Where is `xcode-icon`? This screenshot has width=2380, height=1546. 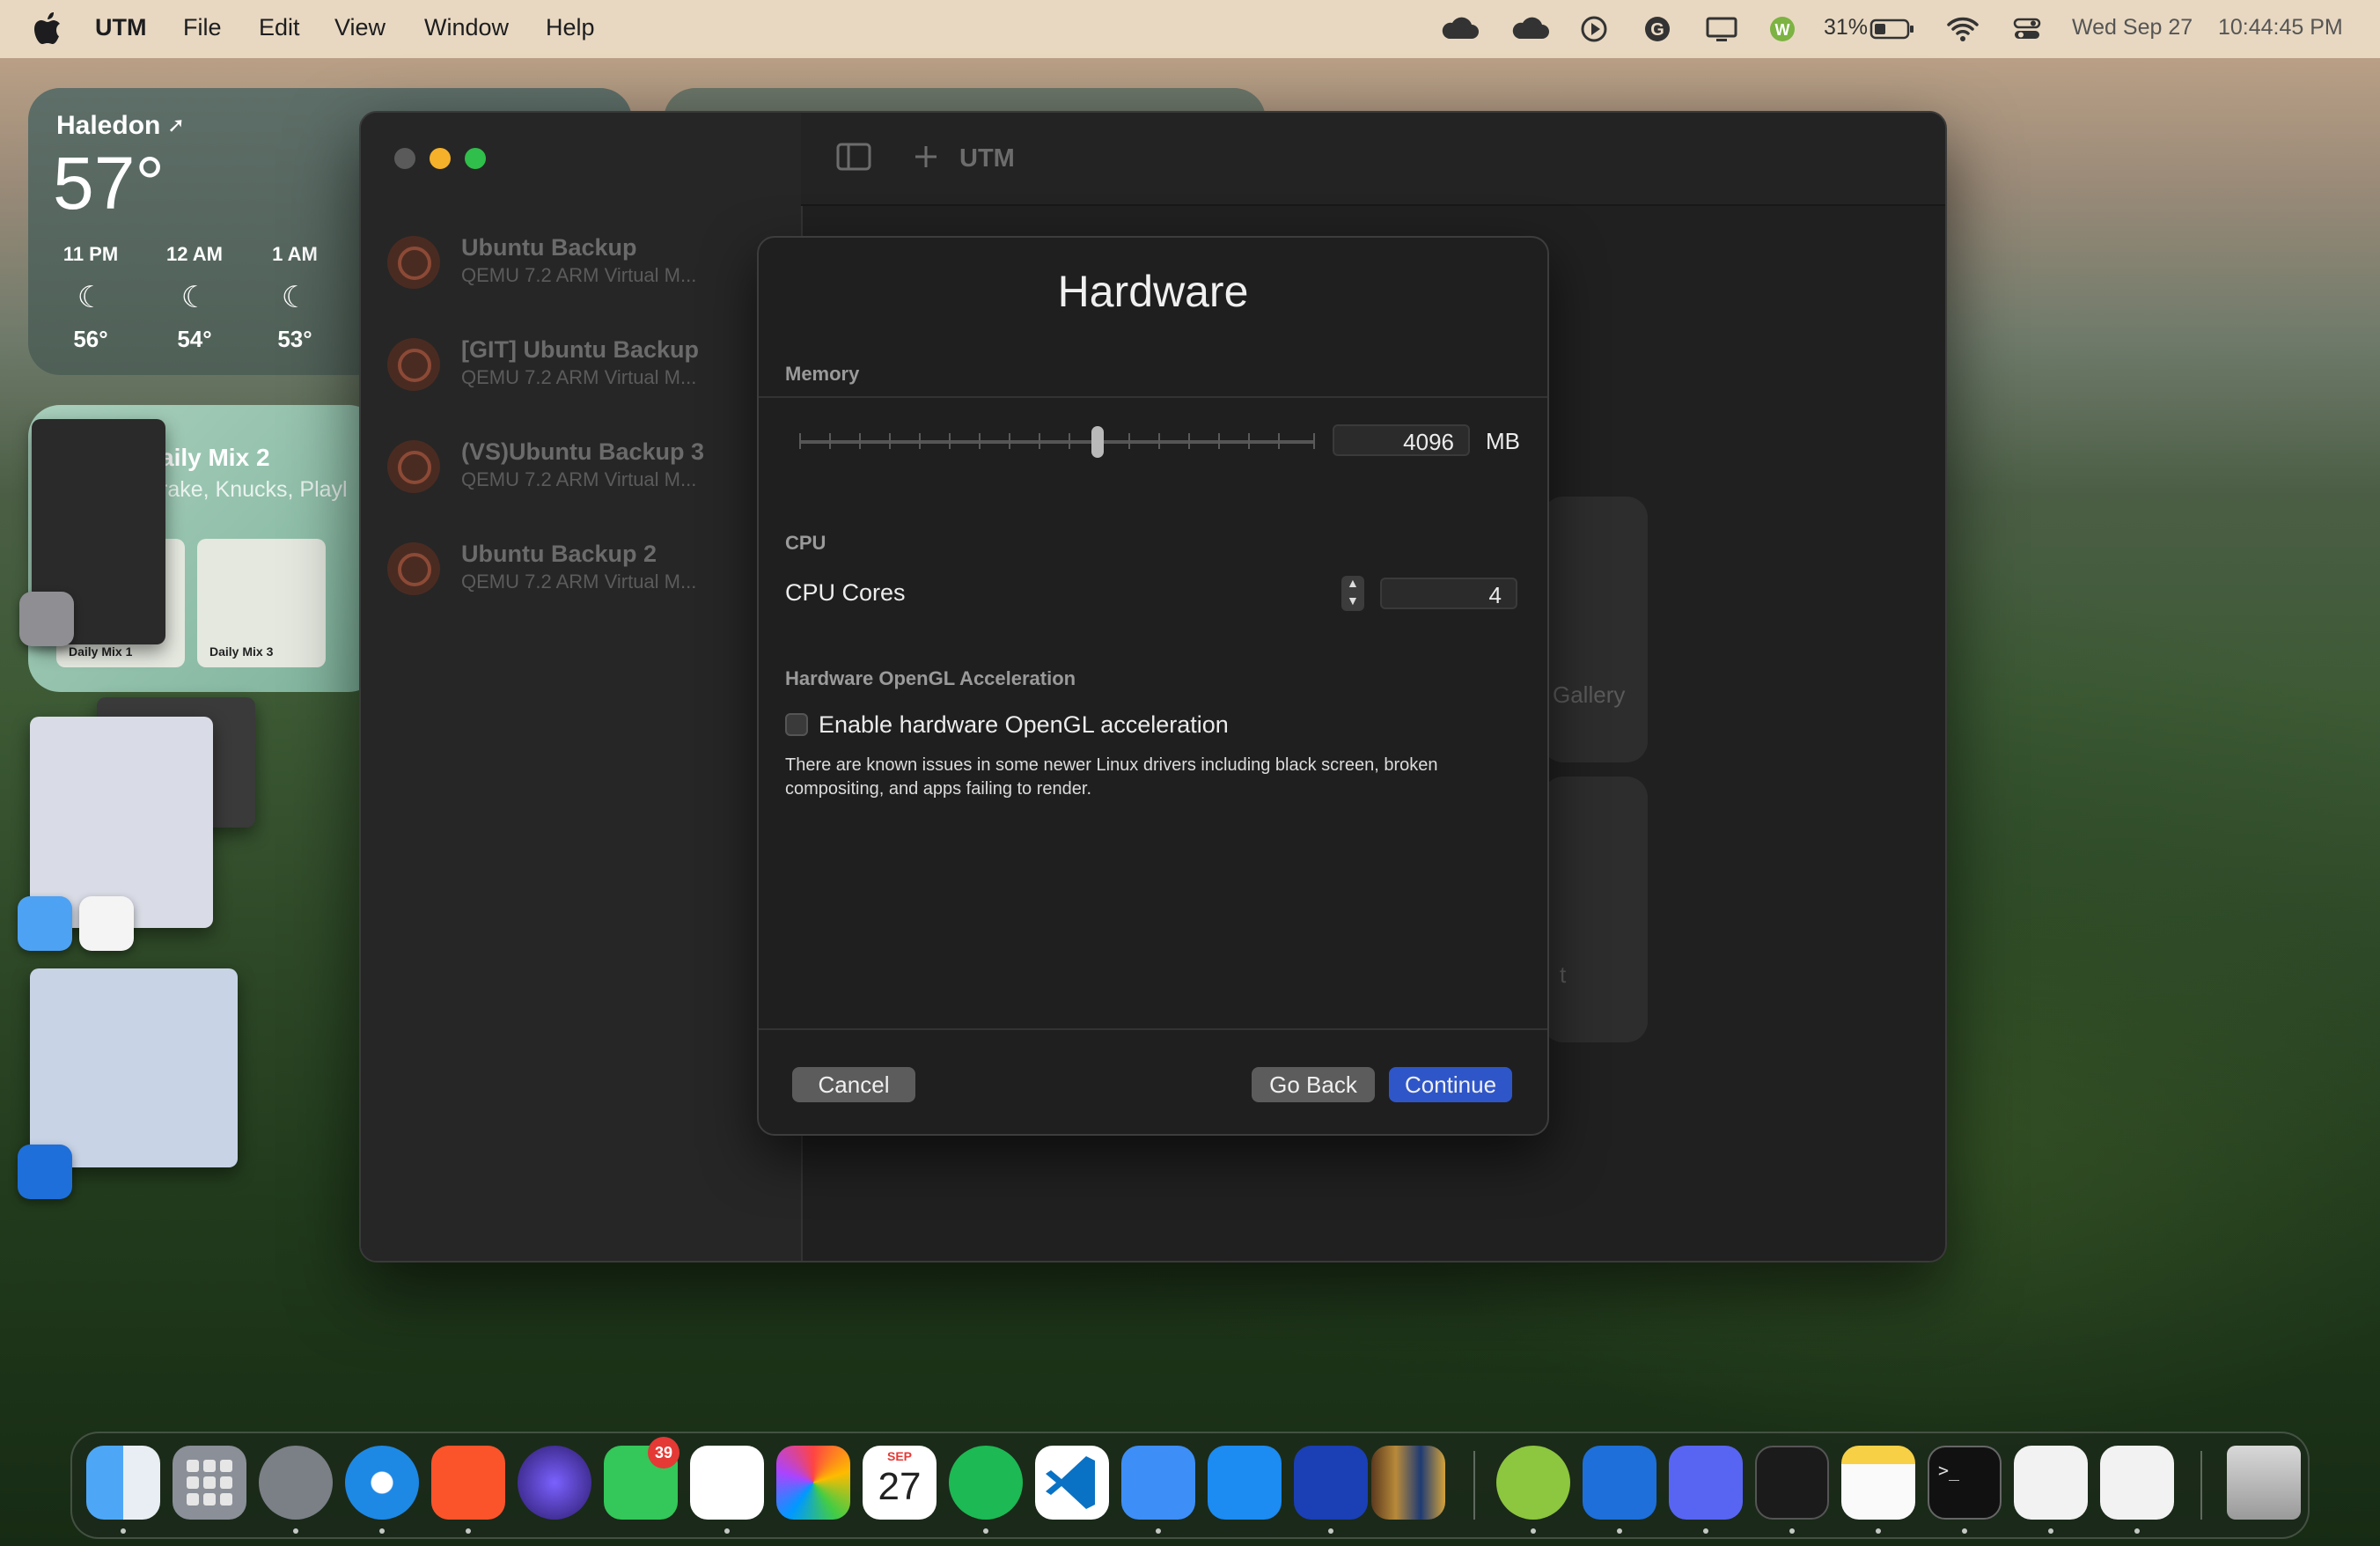
xcode-icon is located at coordinates (1158, 1483).